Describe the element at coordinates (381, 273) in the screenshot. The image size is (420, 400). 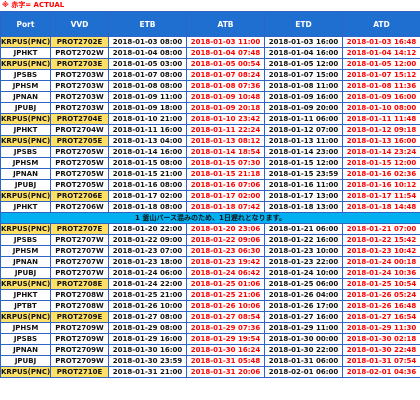
I see `cell-atd: 2018-01-24 10:36` at that location.